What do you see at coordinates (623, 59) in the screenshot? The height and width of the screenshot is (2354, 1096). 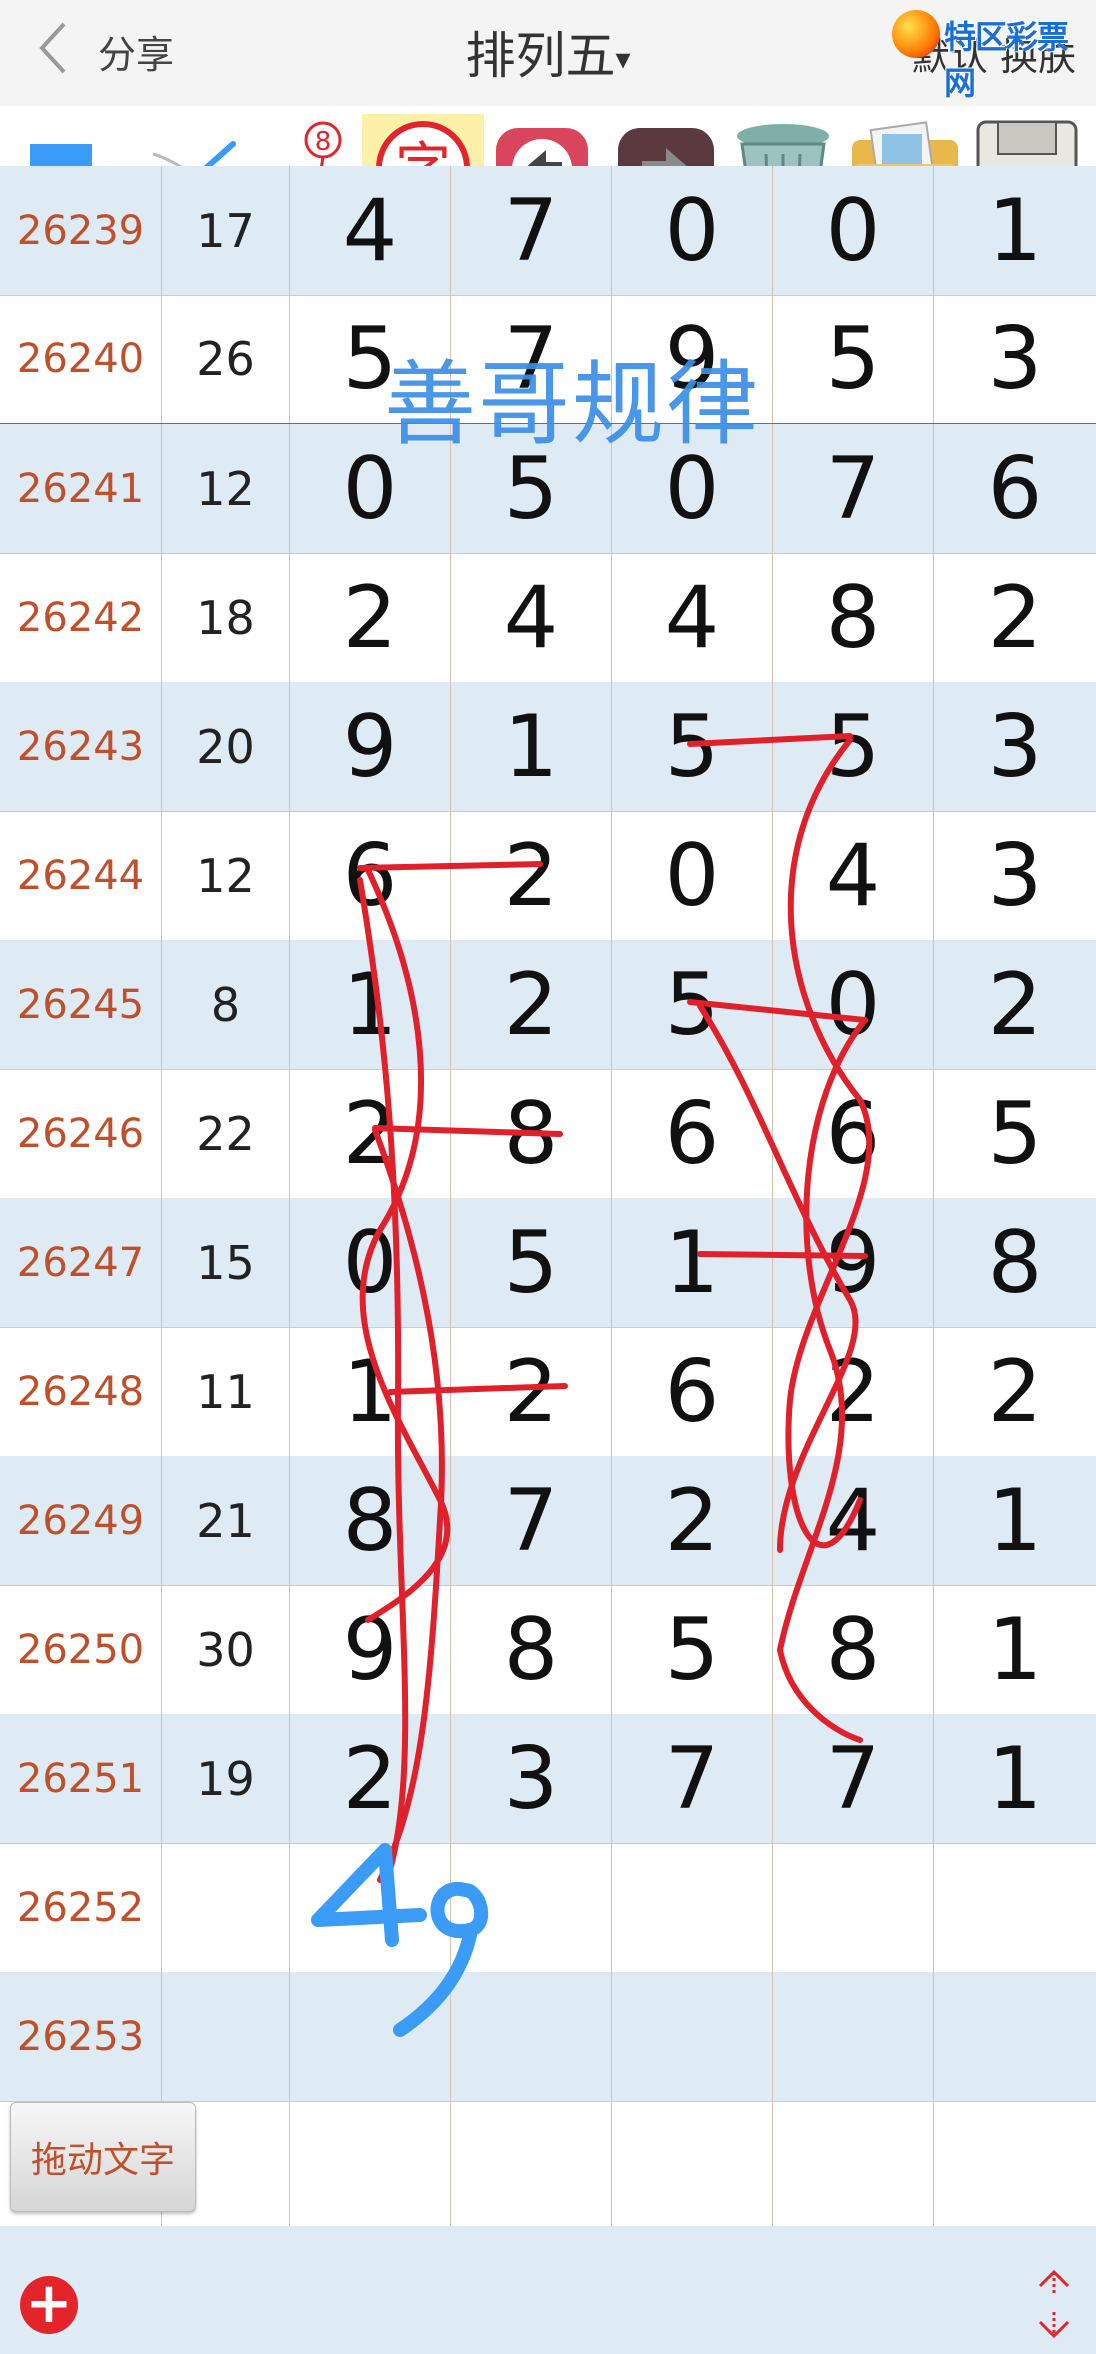 I see `dropdown-caret-icon: ▾` at bounding box center [623, 59].